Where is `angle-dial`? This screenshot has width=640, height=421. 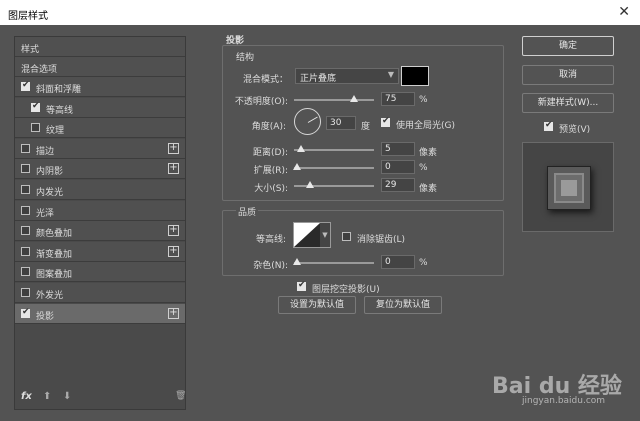 angle-dial is located at coordinates (307, 121).